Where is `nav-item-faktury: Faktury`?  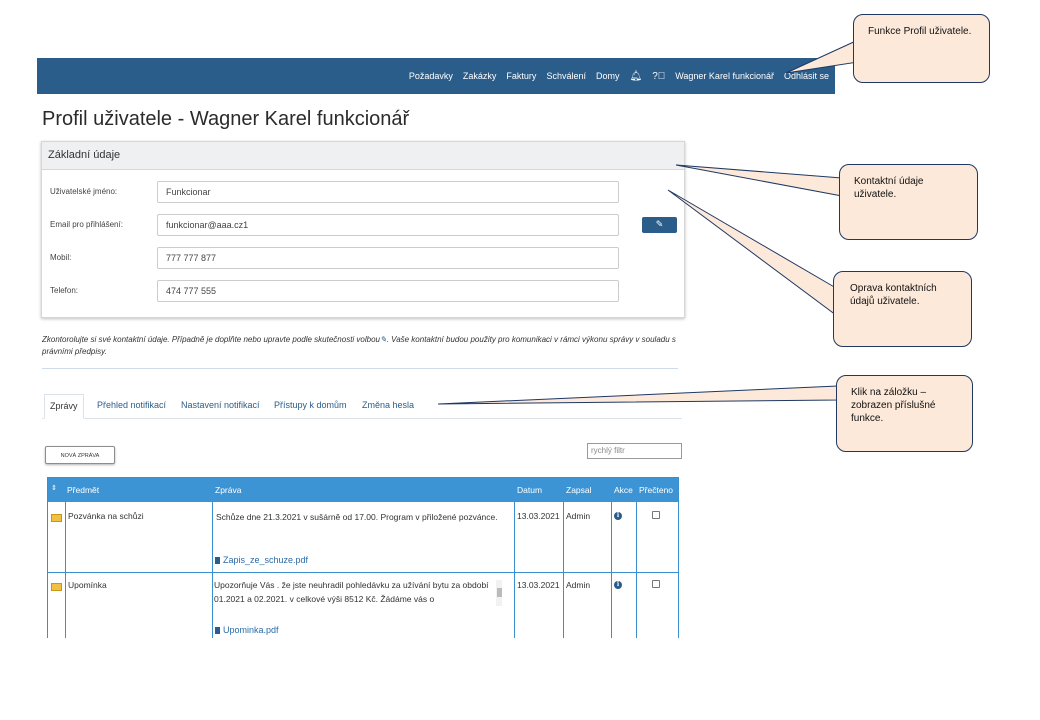 nav-item-faktury: Faktury is located at coordinates (521, 76).